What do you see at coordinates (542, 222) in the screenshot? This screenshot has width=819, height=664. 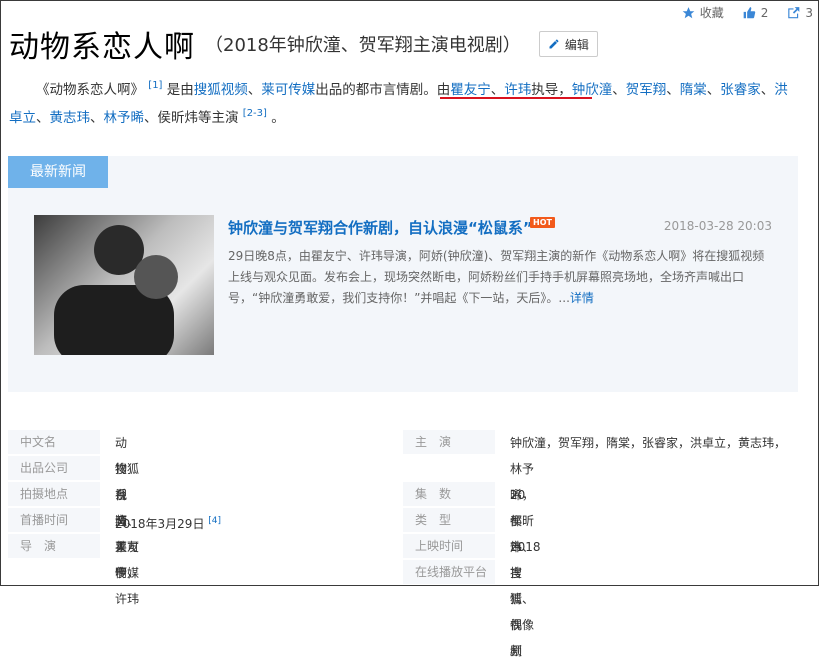 I see `hot-badge: HOT` at bounding box center [542, 222].